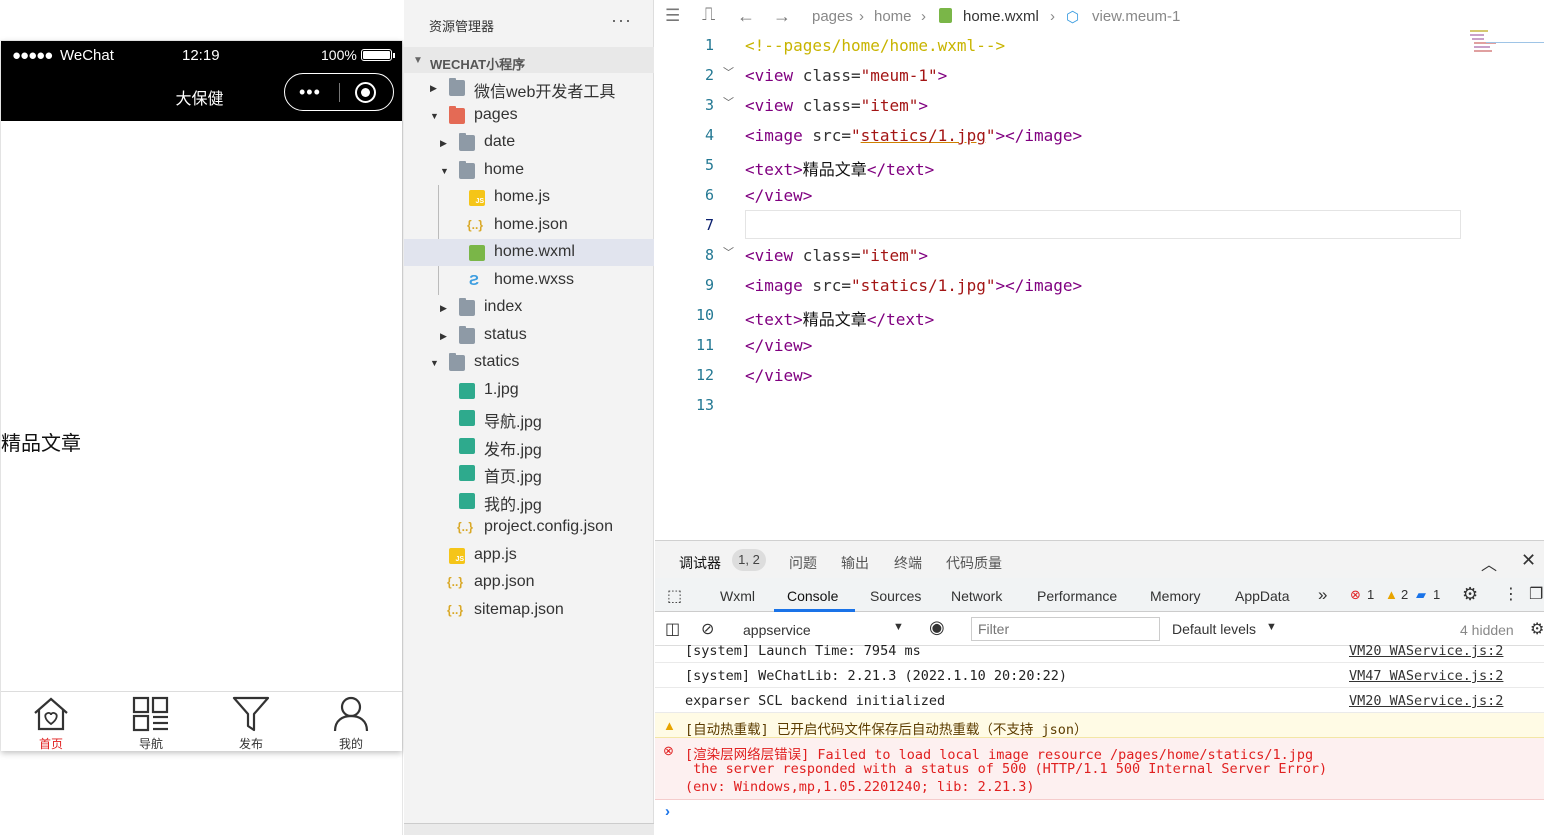 This screenshot has width=1544, height=835. Describe the element at coordinates (529, 362) in the screenshot. I see `tree-folder-statics: ▼ statics` at that location.